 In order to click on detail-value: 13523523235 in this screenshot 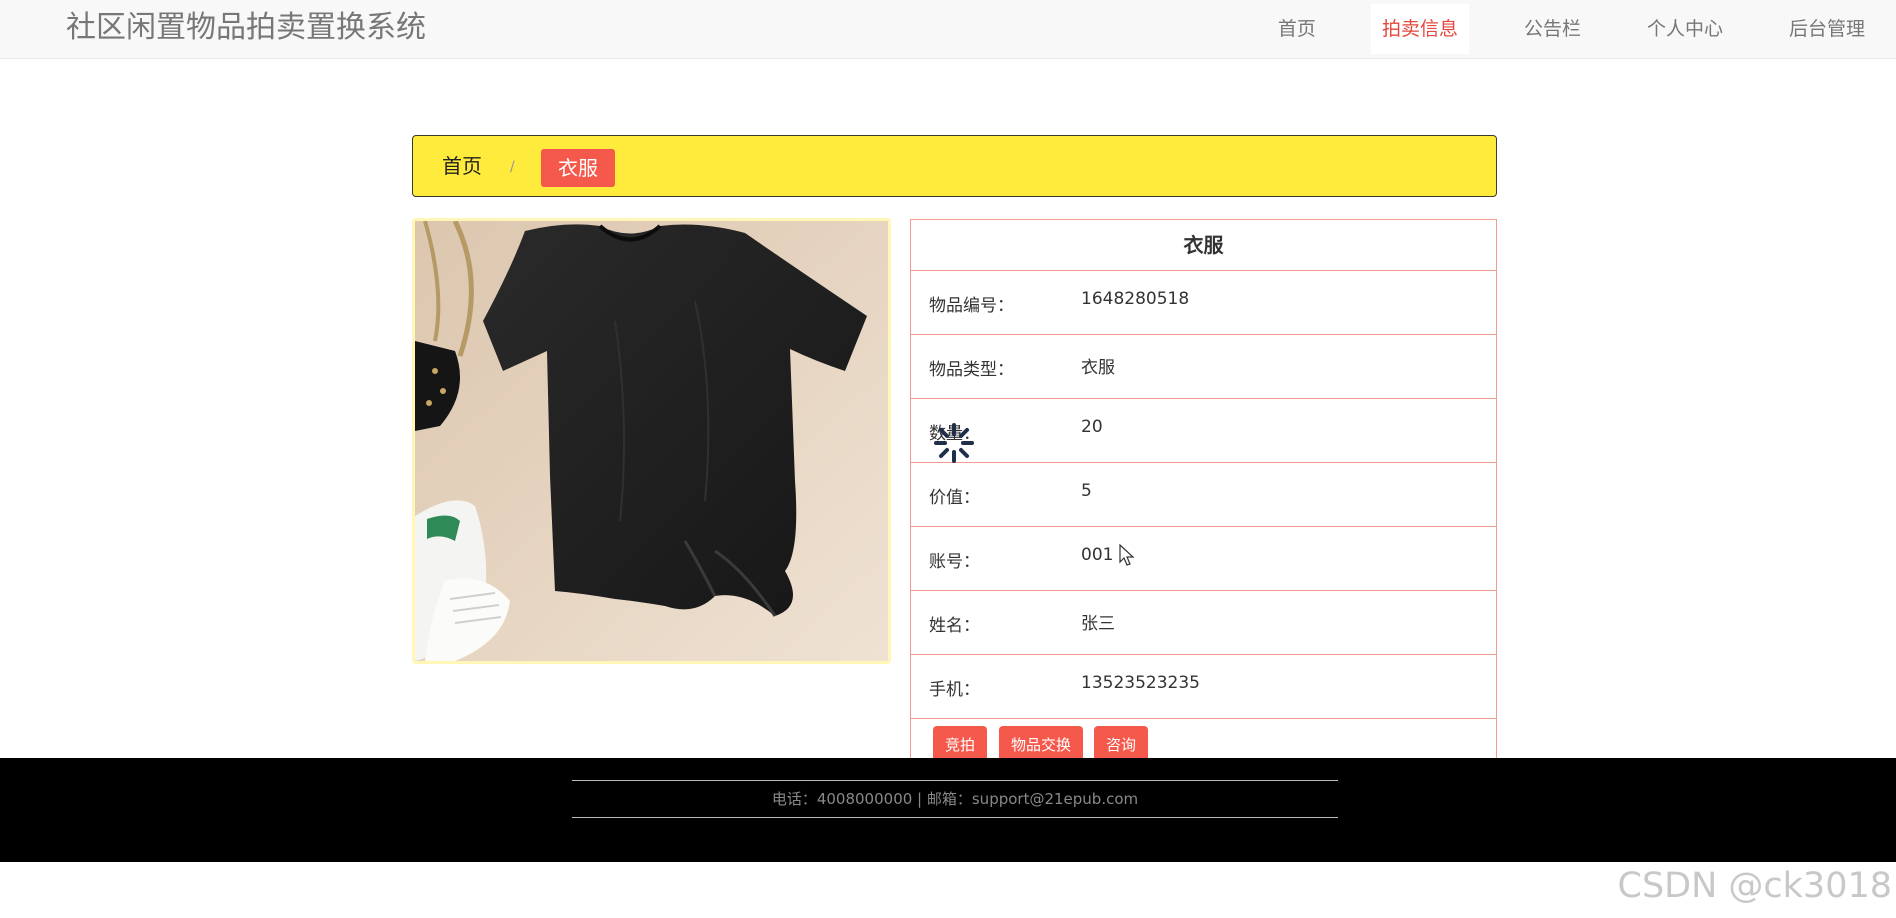, I will do `click(1140, 683)`.